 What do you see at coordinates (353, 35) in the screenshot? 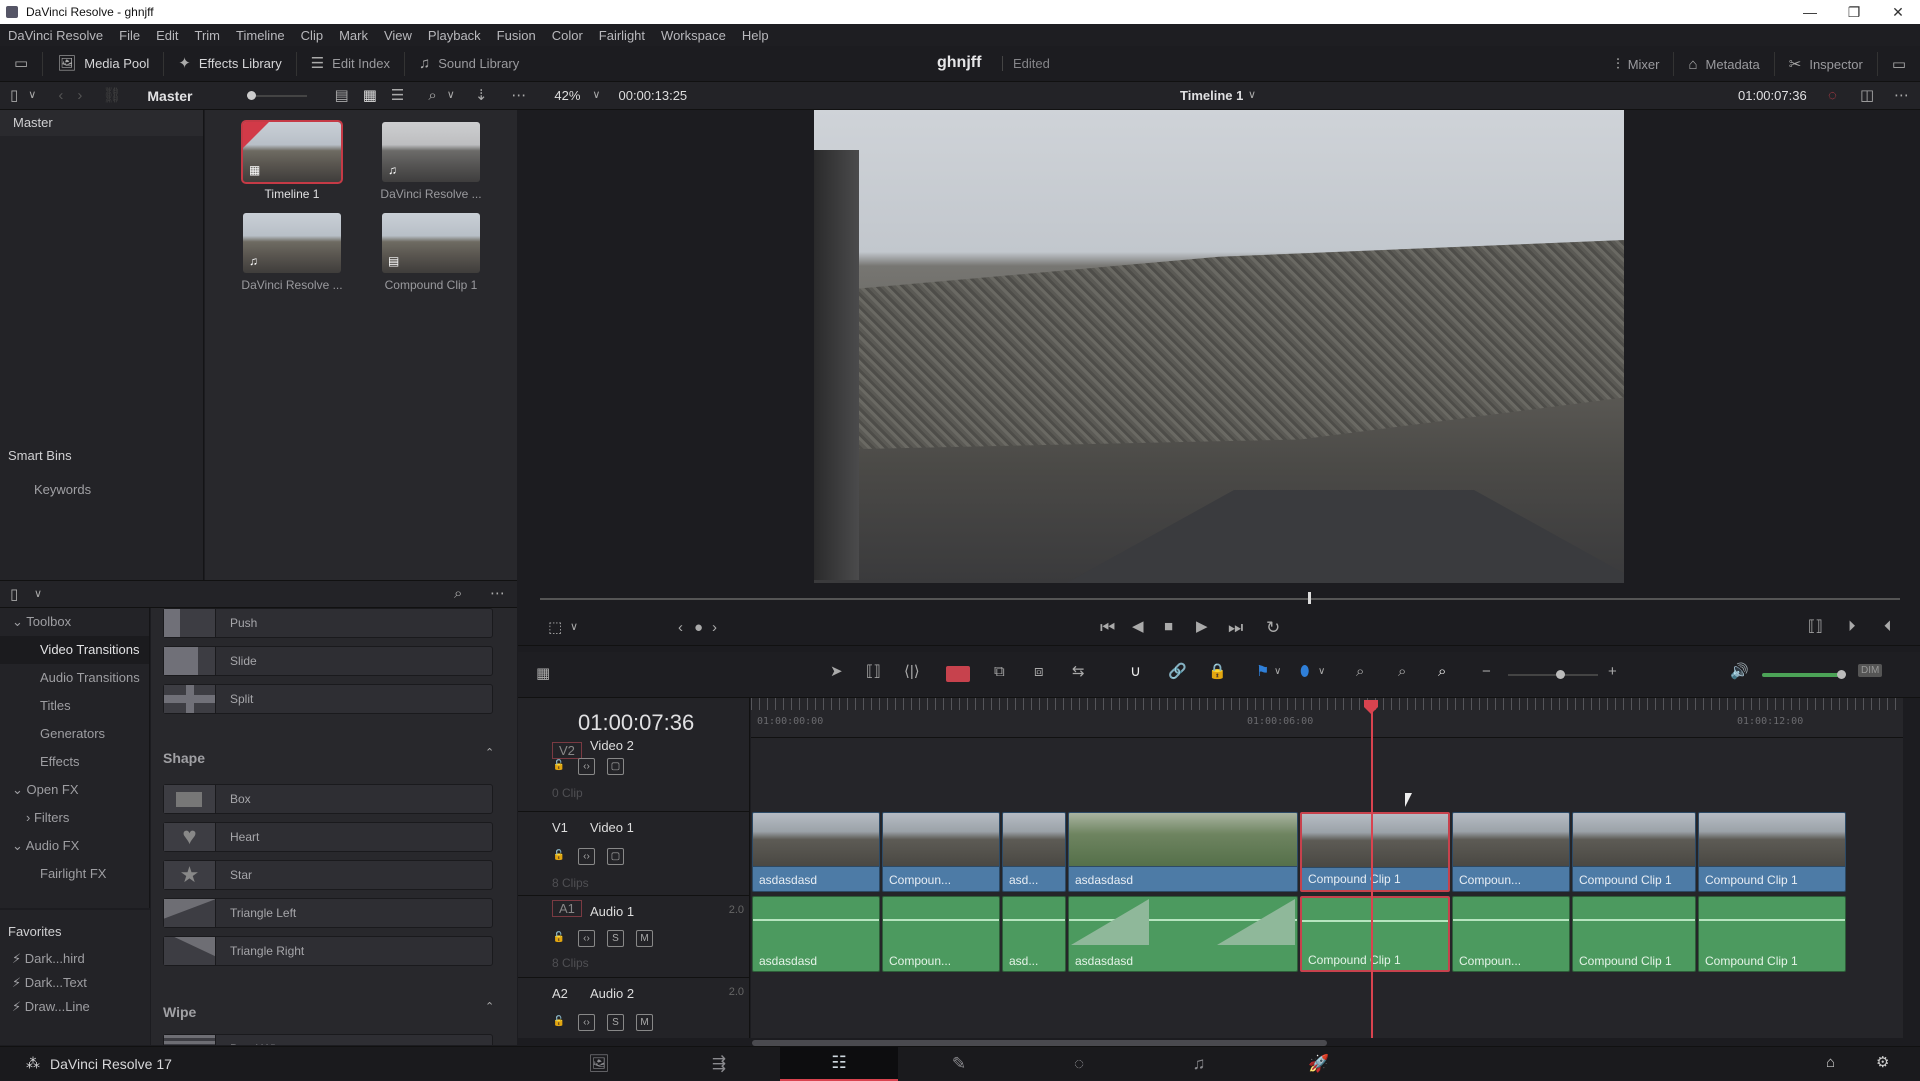
I see `menu-mark: Mark` at bounding box center [353, 35].